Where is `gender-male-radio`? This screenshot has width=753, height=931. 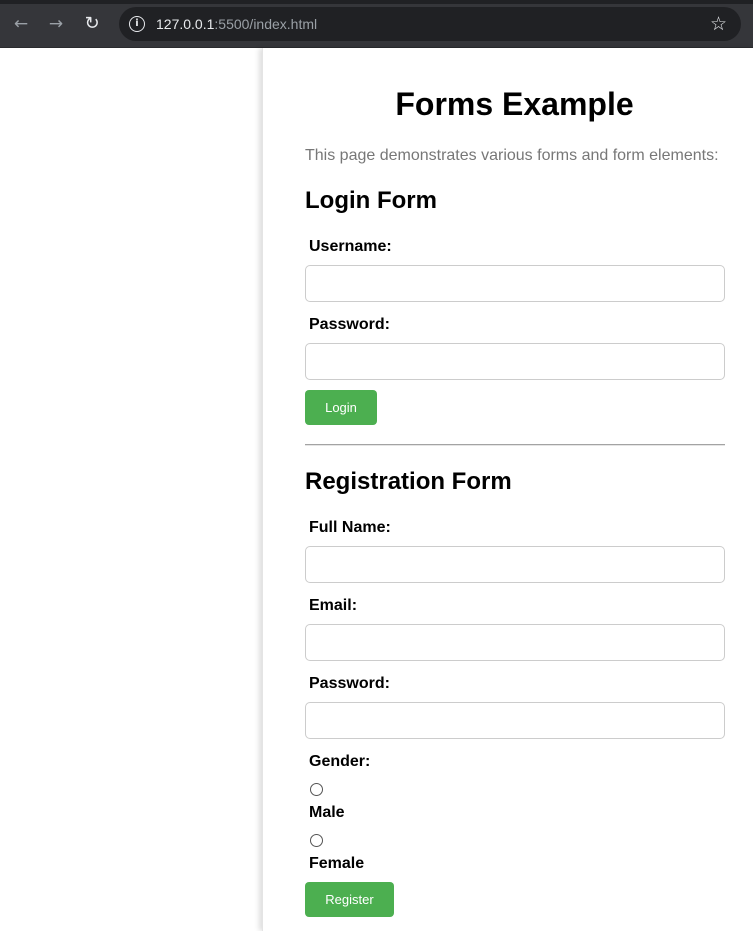
gender-male-radio is located at coordinates (316, 789).